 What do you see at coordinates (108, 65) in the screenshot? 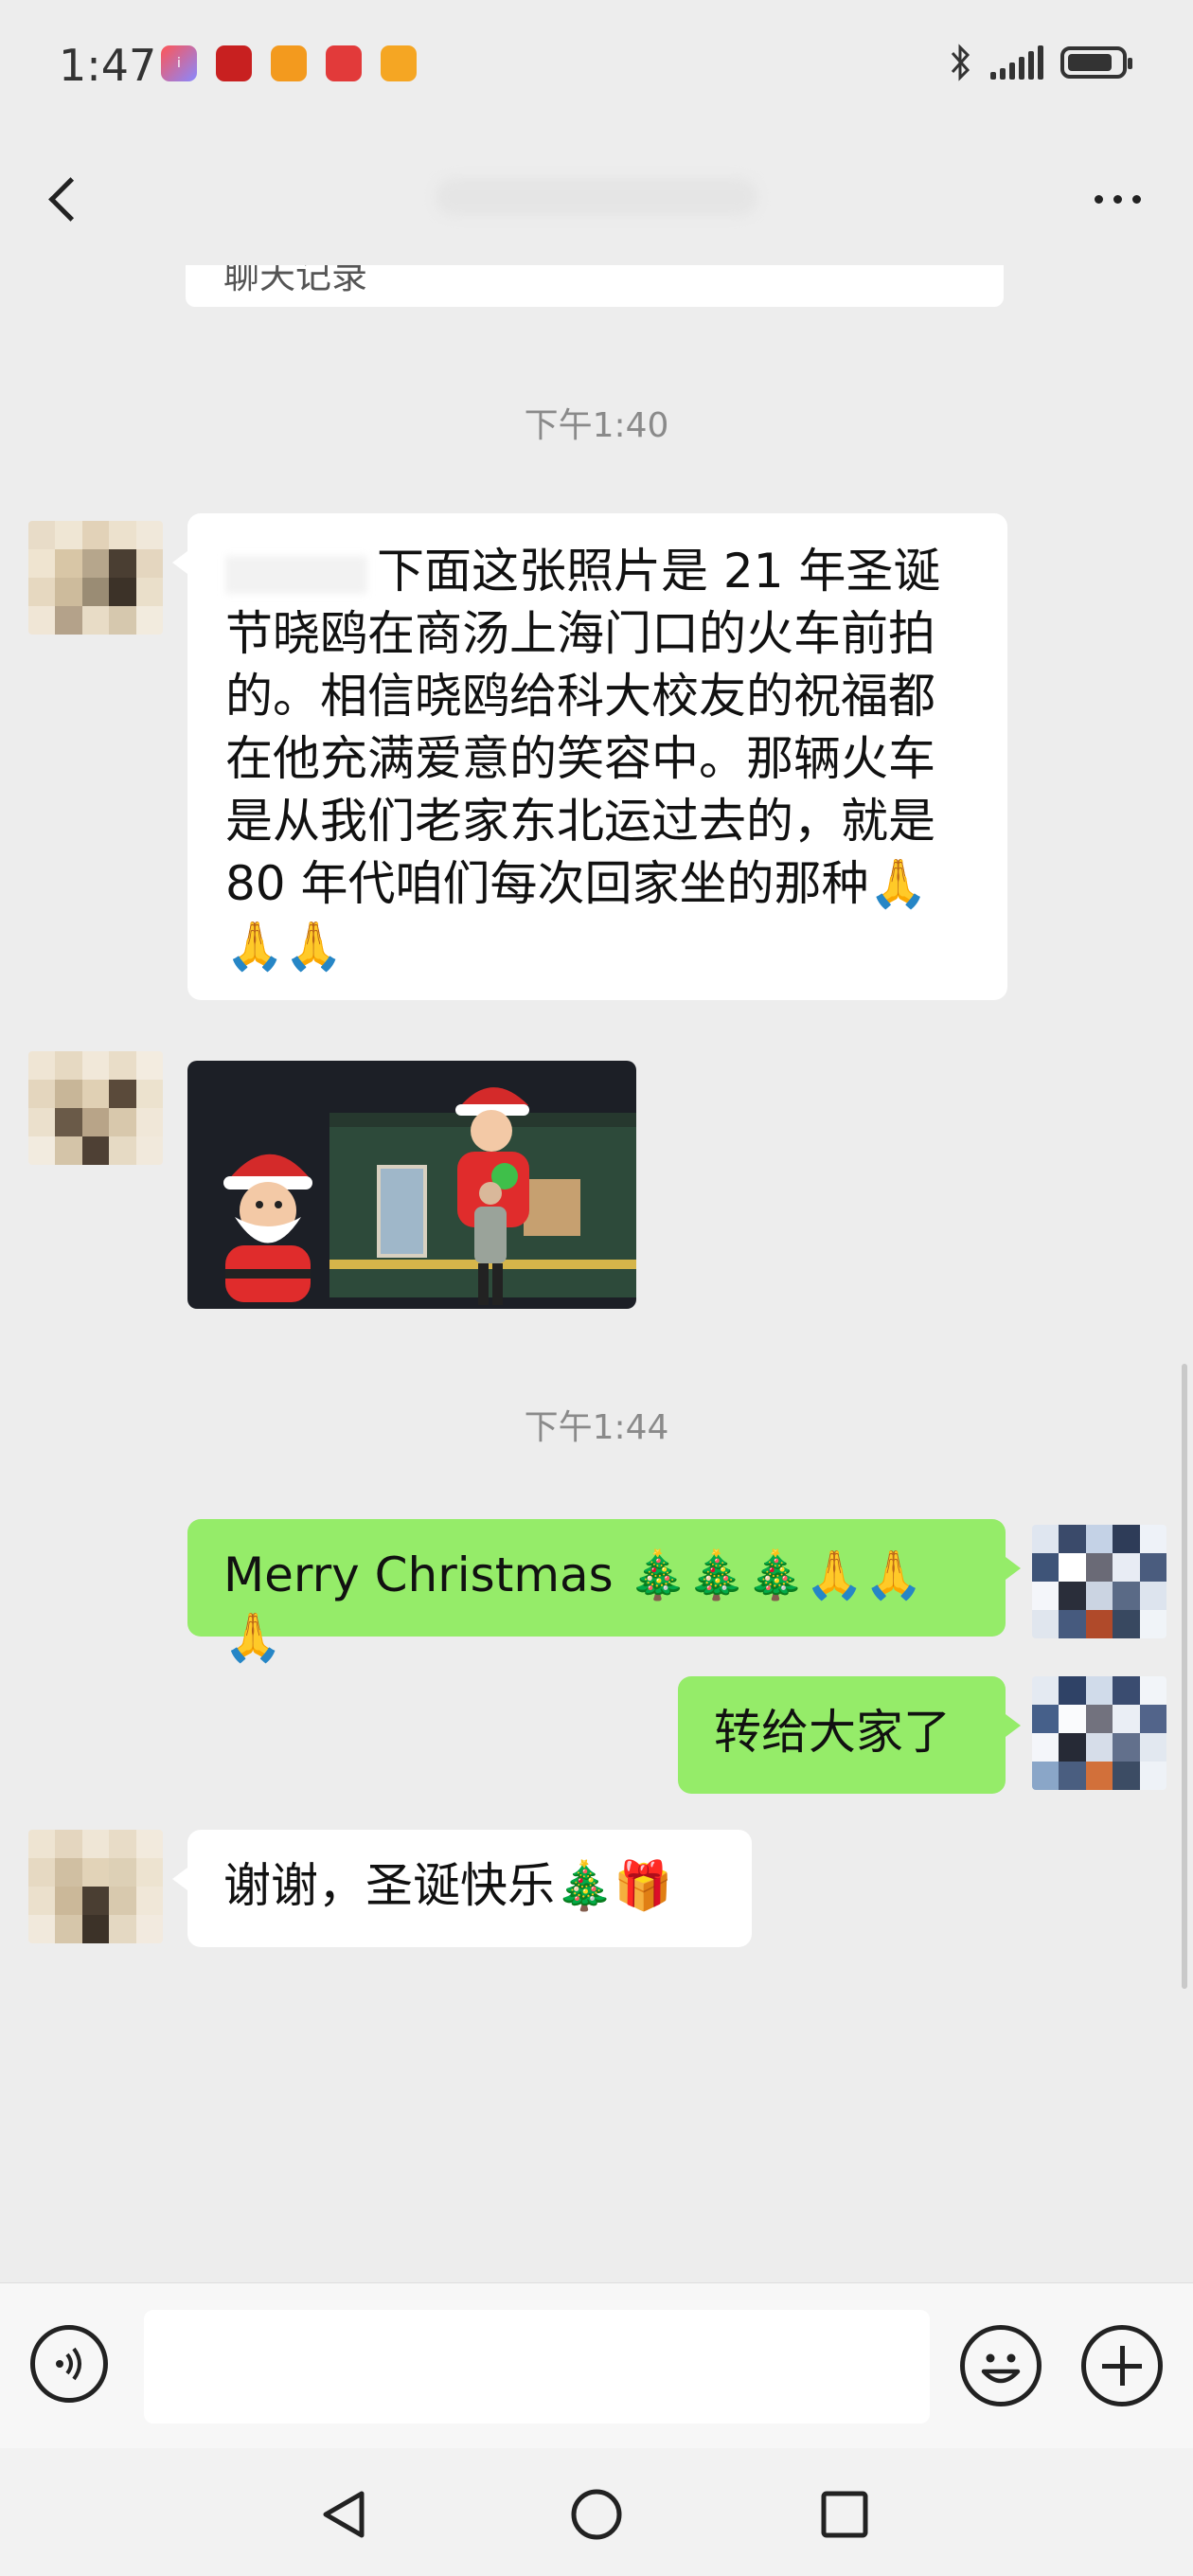
I see `clock: 1:47` at bounding box center [108, 65].